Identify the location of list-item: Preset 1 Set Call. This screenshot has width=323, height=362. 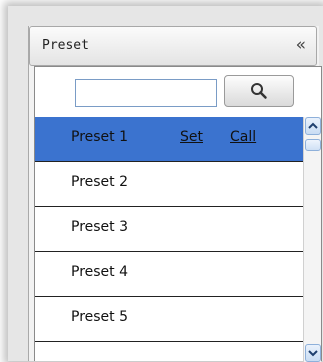
(169, 139).